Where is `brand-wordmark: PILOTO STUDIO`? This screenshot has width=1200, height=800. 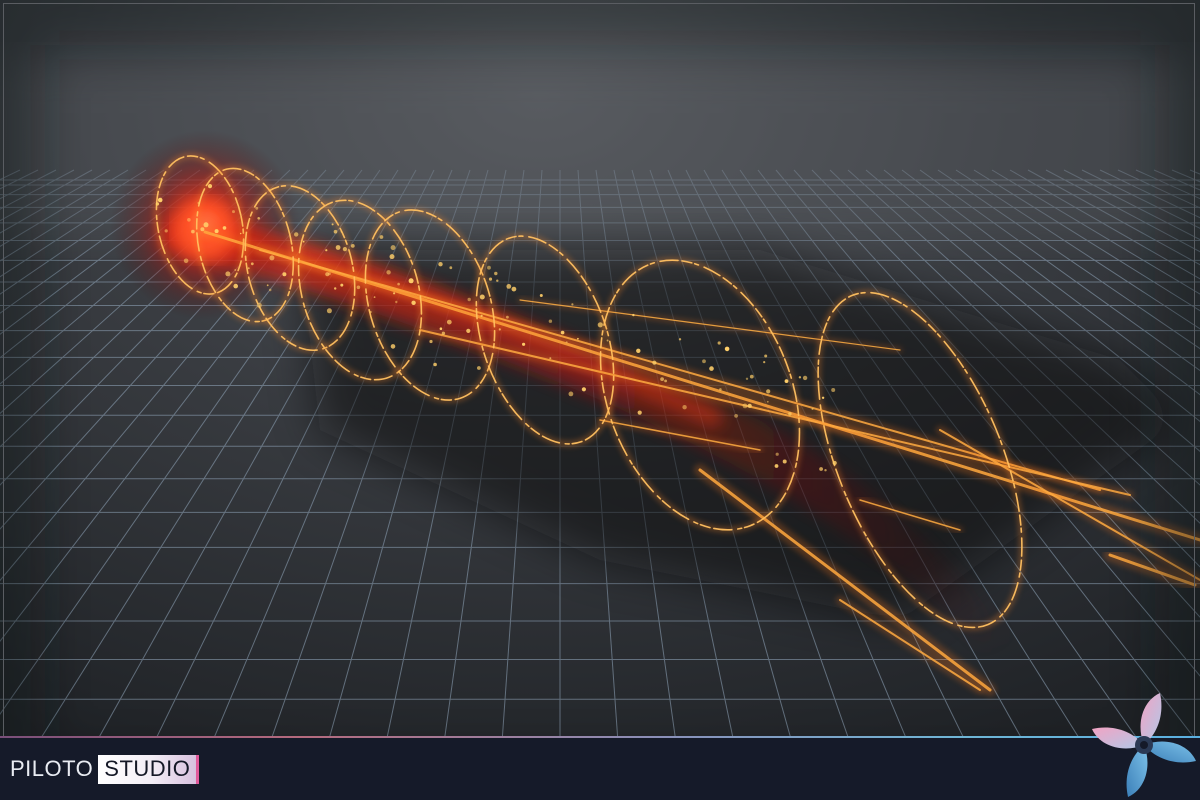 brand-wordmark: PILOTO STUDIO is located at coordinates (105, 769).